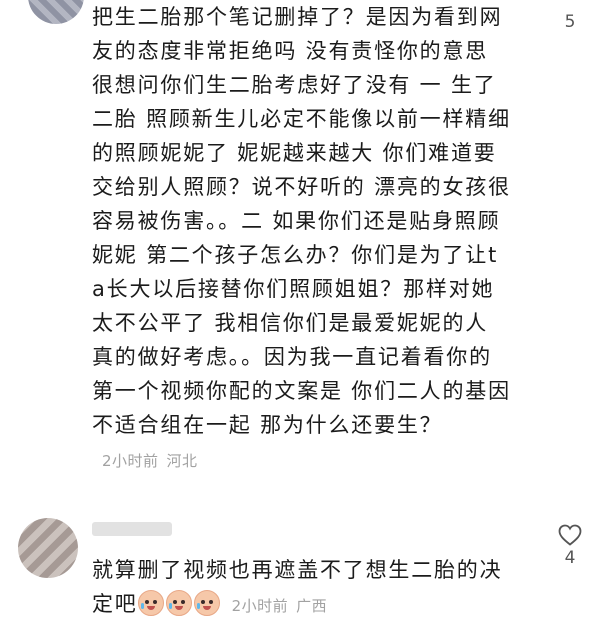 Image resolution: width=612 pixels, height=640 pixels. What do you see at coordinates (182, 461) in the screenshot?
I see `comment-location: 河北` at bounding box center [182, 461].